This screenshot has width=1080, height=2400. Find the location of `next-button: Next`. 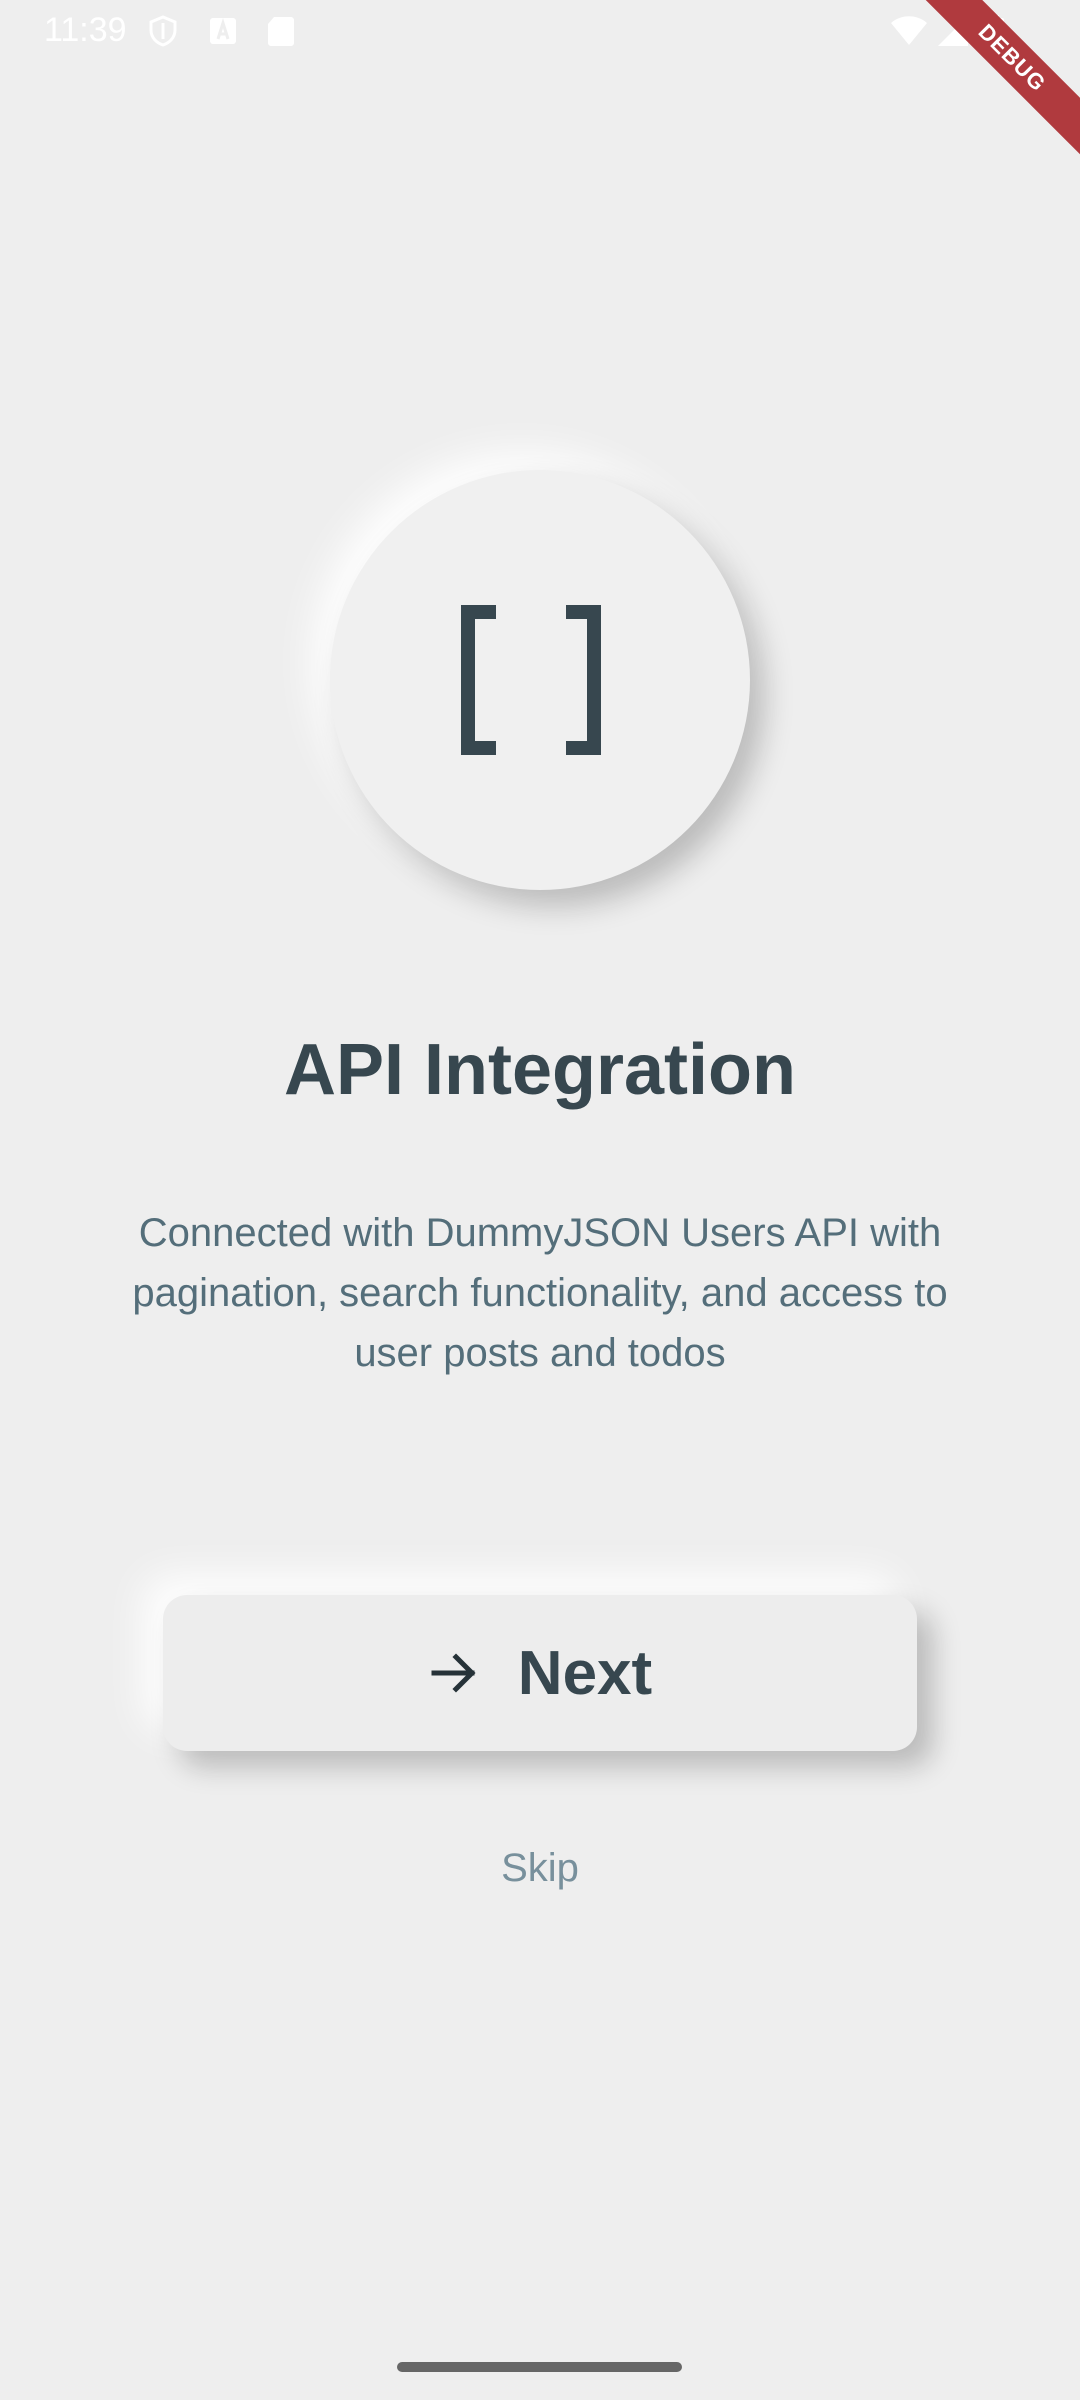

next-button: Next is located at coordinates (540, 1673).